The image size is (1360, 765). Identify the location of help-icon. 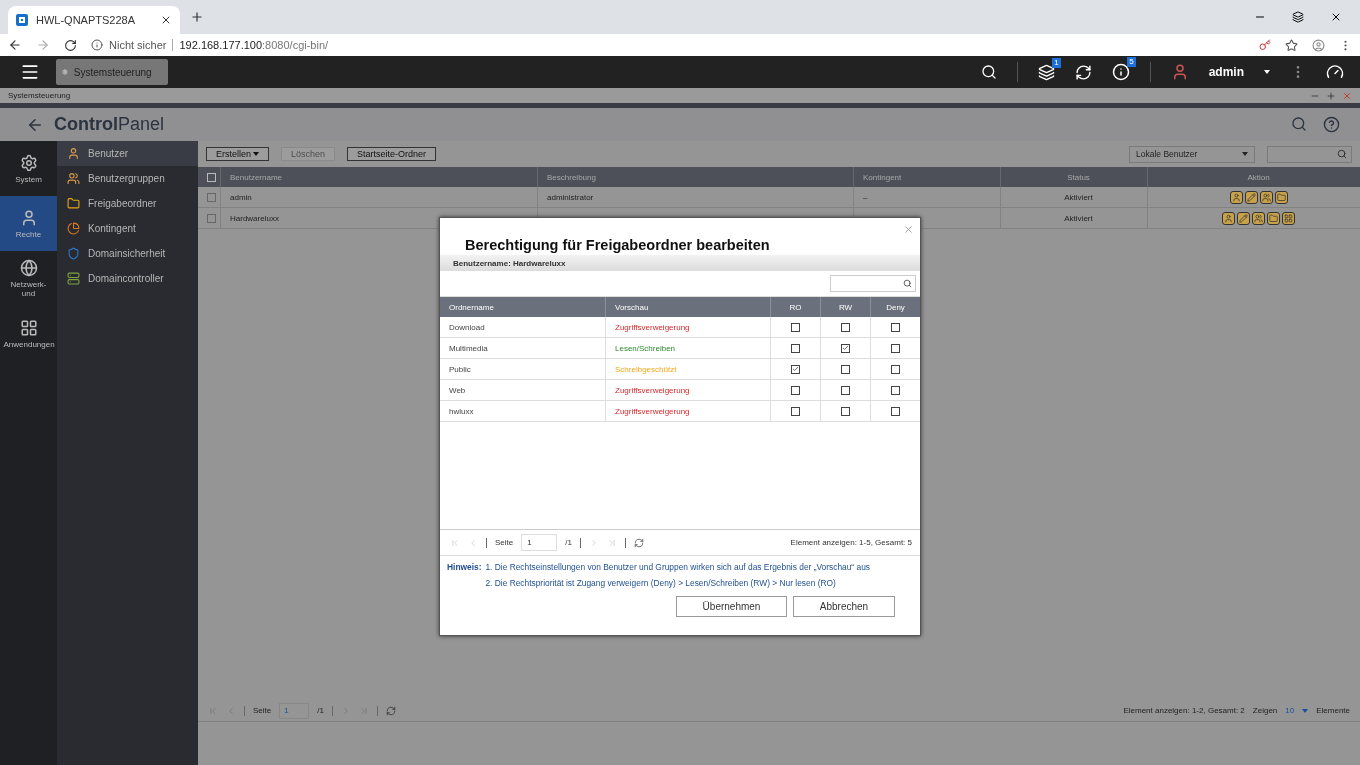
(1331, 124).